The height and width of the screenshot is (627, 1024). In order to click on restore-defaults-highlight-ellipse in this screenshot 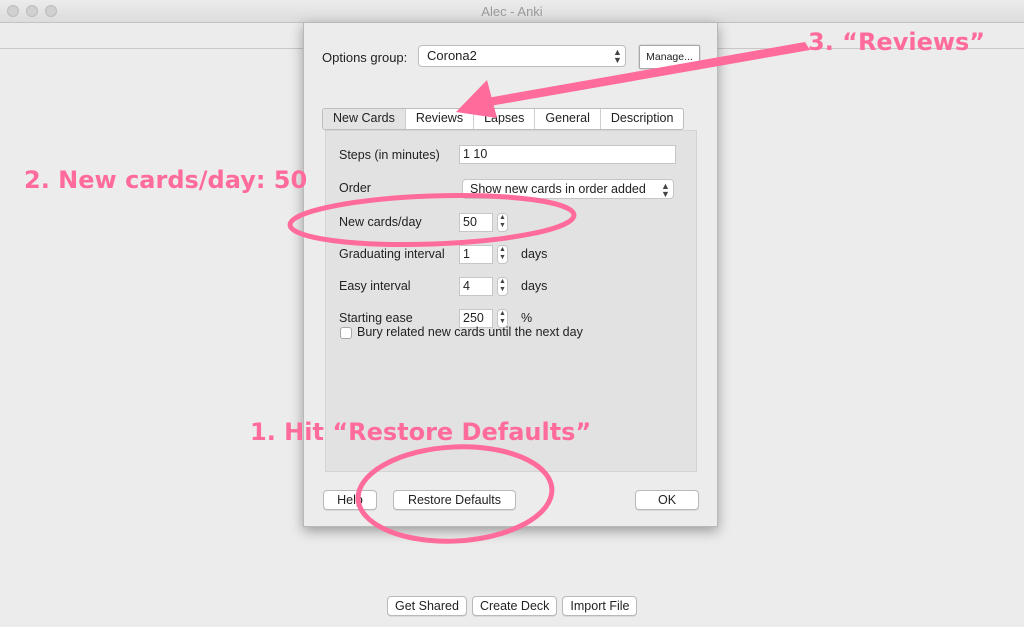, I will do `click(455, 494)`.